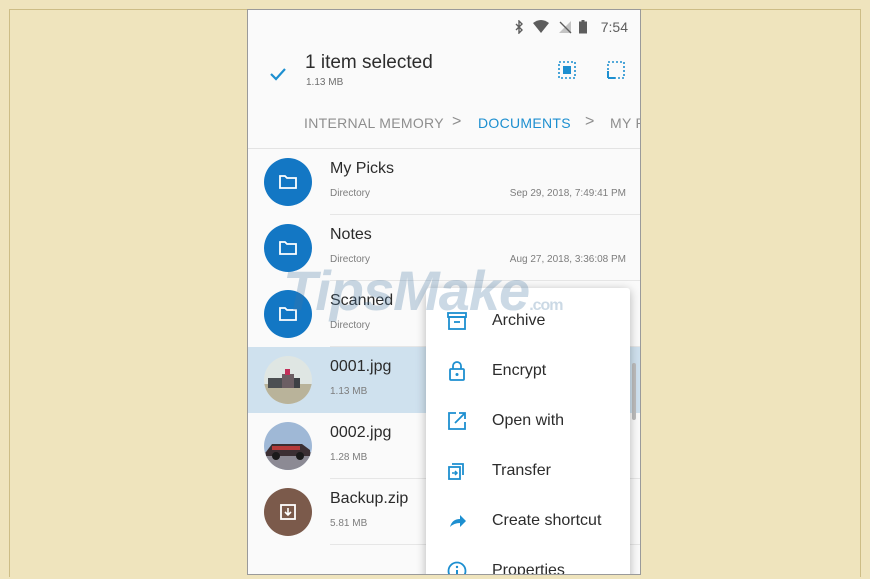 The height and width of the screenshot is (579, 870). I want to click on status-bar: 7:54, so click(444, 28).